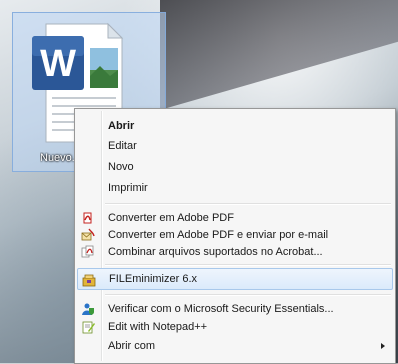  I want to click on fileminimizer-icon, so click(89, 280).